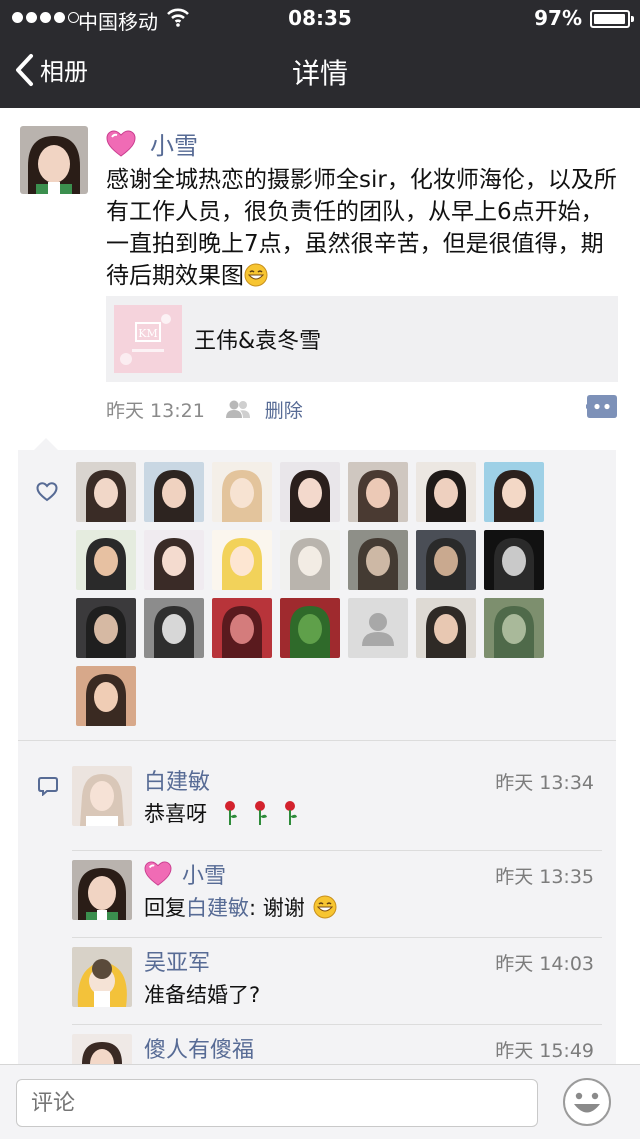 The image size is (640, 1139). What do you see at coordinates (317, 740) in the screenshot?
I see `panel-divider` at bounding box center [317, 740].